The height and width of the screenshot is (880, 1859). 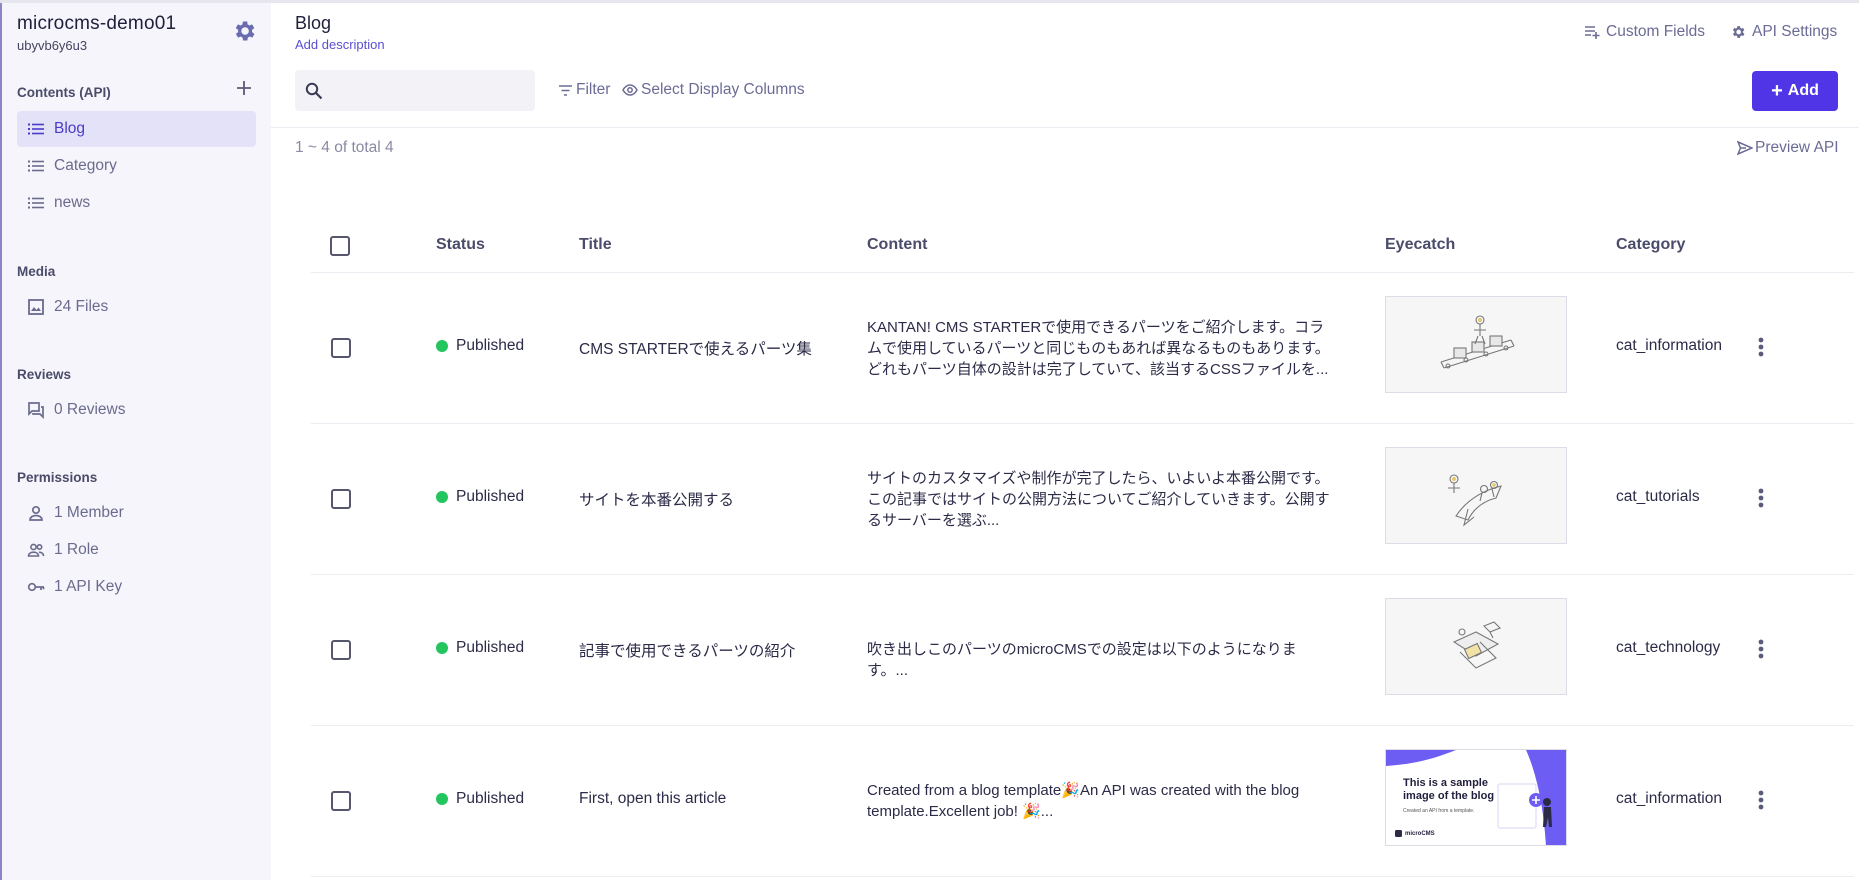 I want to click on search-input, so click(x=426, y=90).